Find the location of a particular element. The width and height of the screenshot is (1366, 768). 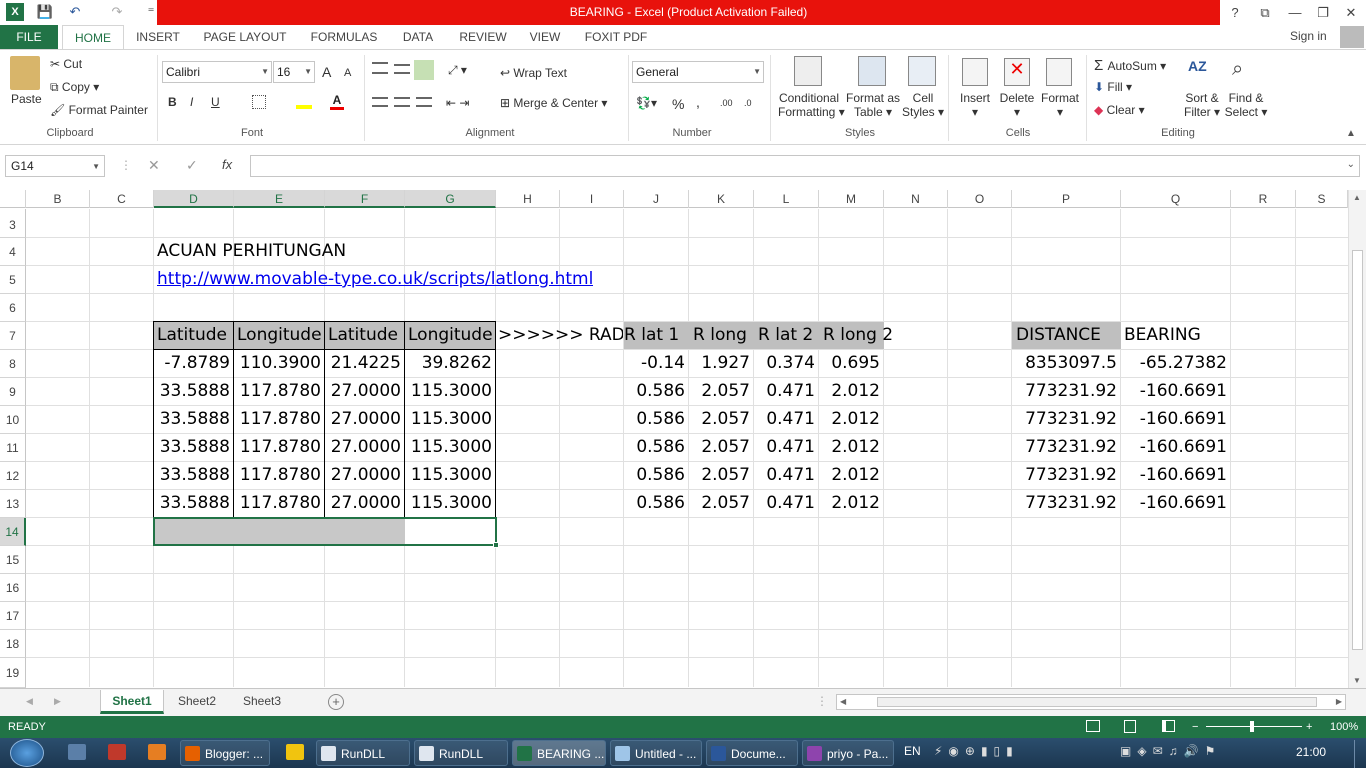

cell-m8: 0.695 is located at coordinates (851, 363).